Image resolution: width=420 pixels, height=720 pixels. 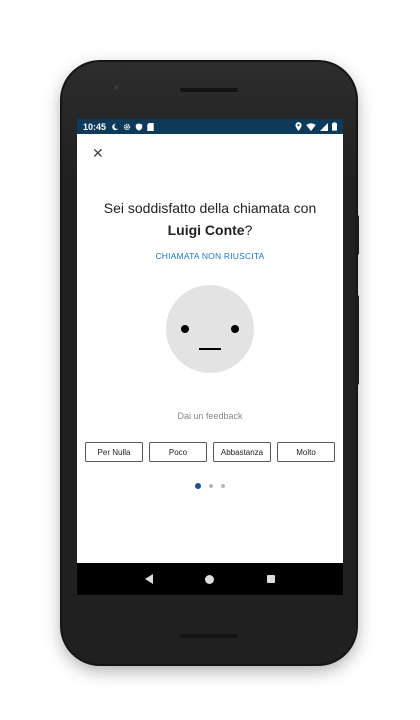 What do you see at coordinates (334, 126) in the screenshot?
I see `battery-icon` at bounding box center [334, 126].